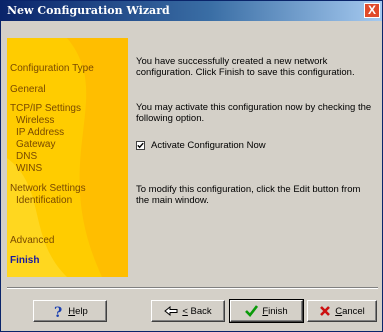 The image size is (383, 332). What do you see at coordinates (48, 188) in the screenshot?
I see `step-network-settings: Network Settings` at bounding box center [48, 188].